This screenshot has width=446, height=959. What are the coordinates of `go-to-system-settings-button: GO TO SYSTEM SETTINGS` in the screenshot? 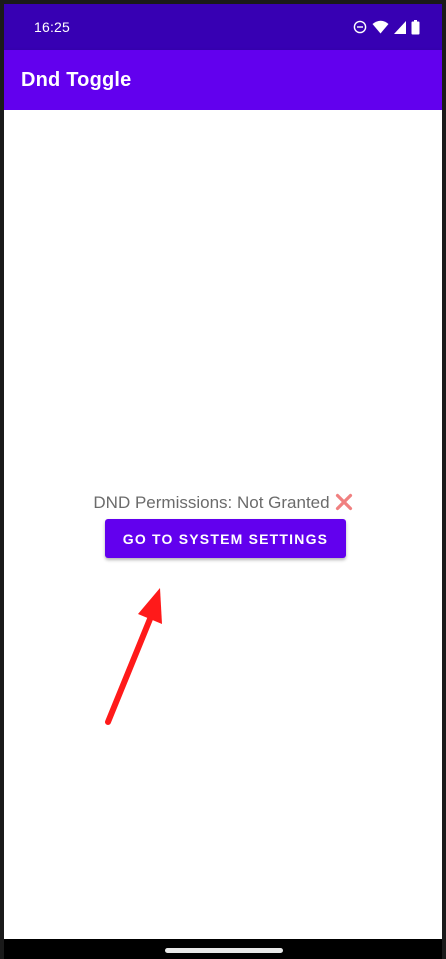 It's located at (225, 538).